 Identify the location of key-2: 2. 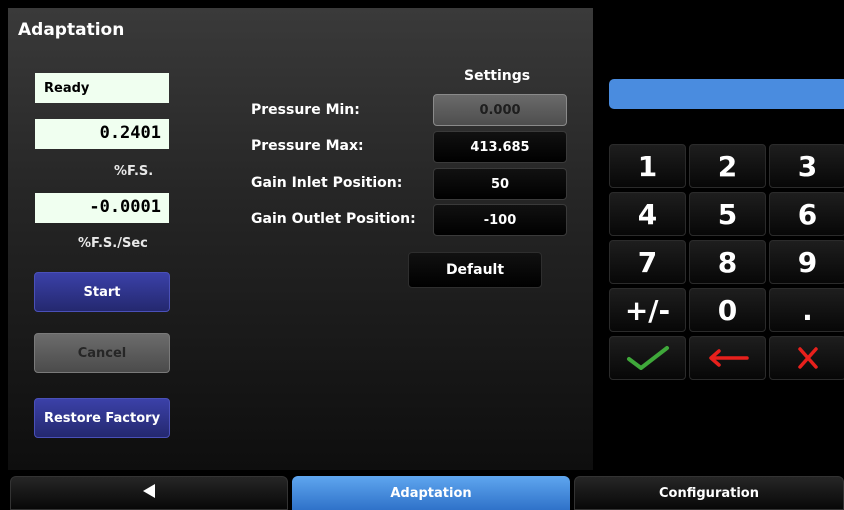
(727, 166).